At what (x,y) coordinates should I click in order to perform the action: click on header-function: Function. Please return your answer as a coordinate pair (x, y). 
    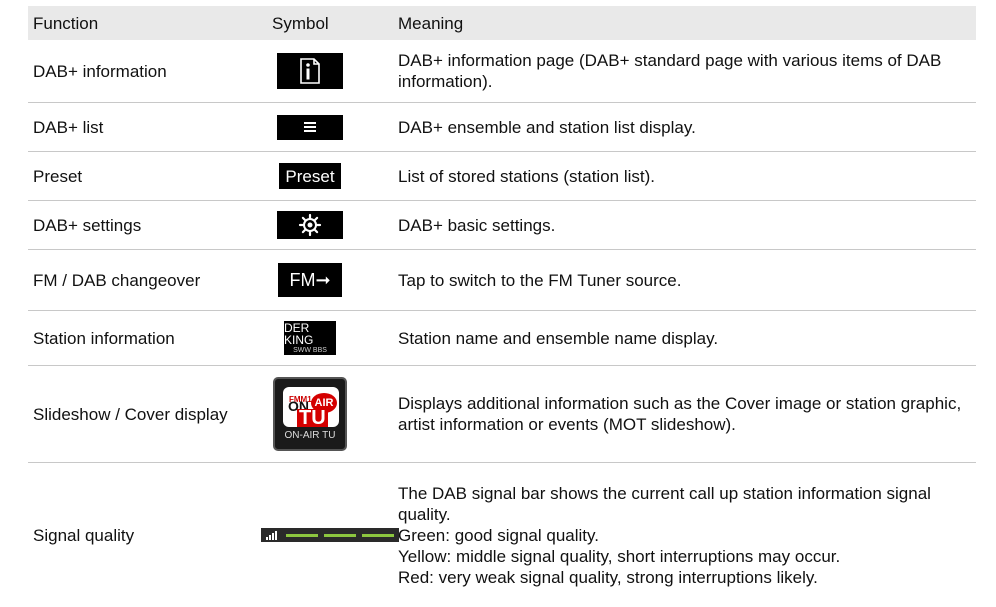
    Looking at the image, I should click on (66, 23).